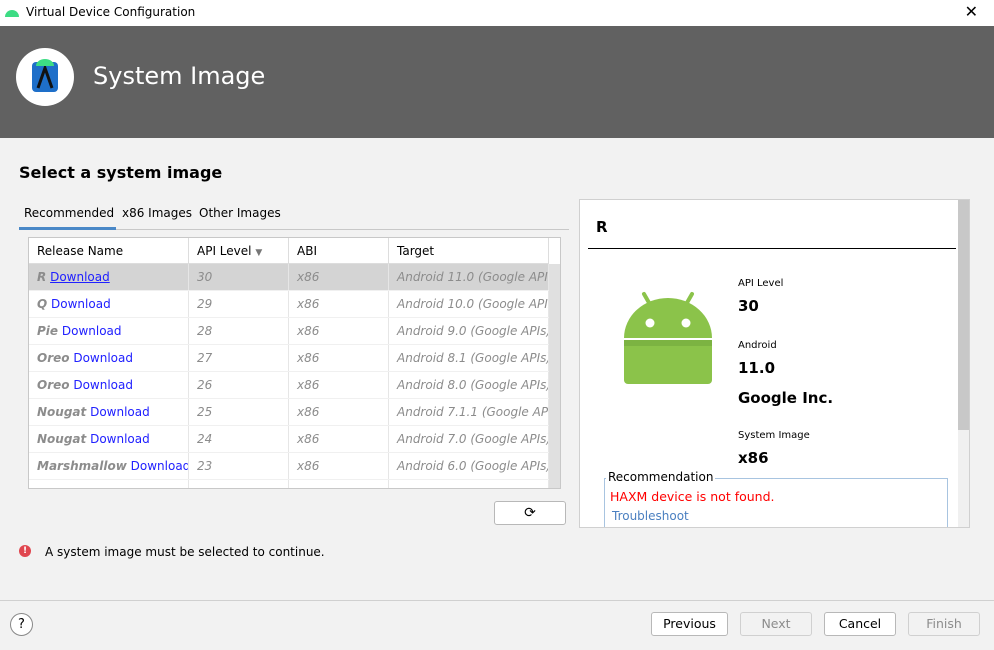 Image resolution: width=994 pixels, height=650 pixels. What do you see at coordinates (786, 398) in the screenshot?
I see `vendor: Google Inc.` at bounding box center [786, 398].